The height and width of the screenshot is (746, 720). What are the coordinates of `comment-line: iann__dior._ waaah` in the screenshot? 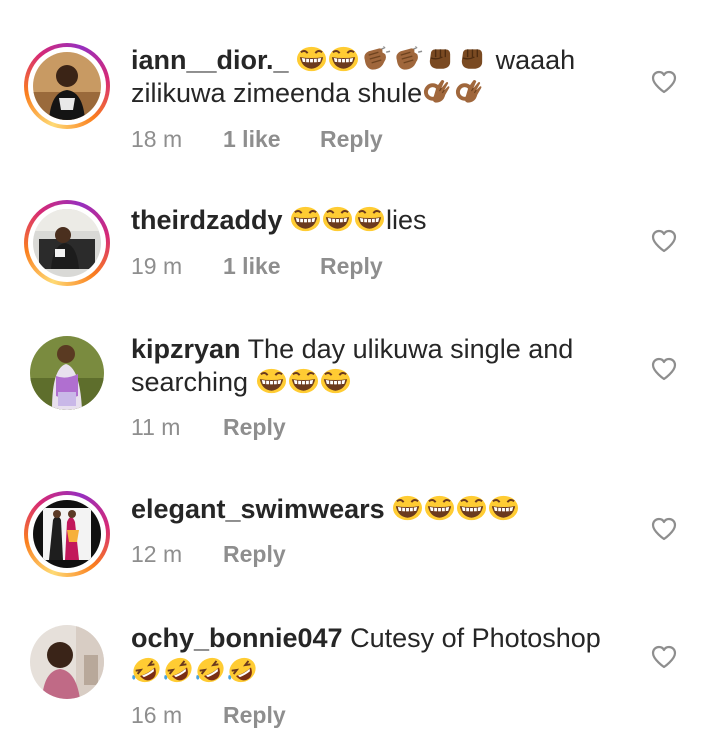 It's located at (381, 60).